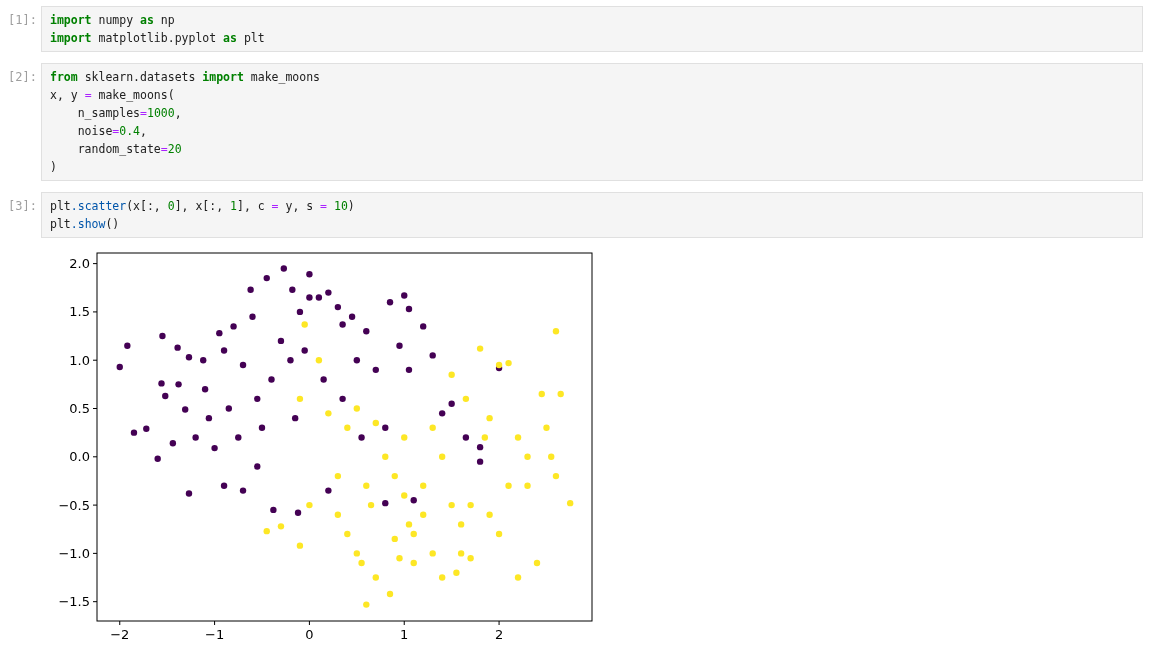  Describe the element at coordinates (309, 634) in the screenshot. I see `x-tick-label: 0` at that location.